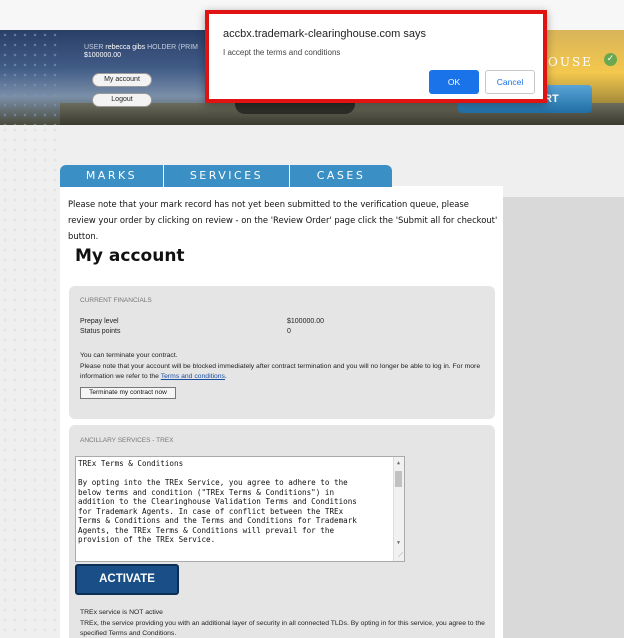 The height and width of the screenshot is (638, 624). I want to click on terminate-intro: You can terminate your contract., so click(129, 355).